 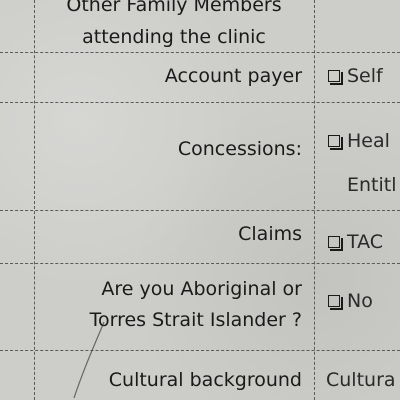 What do you see at coordinates (34, 200) in the screenshot?
I see `column-divider-left` at bounding box center [34, 200].